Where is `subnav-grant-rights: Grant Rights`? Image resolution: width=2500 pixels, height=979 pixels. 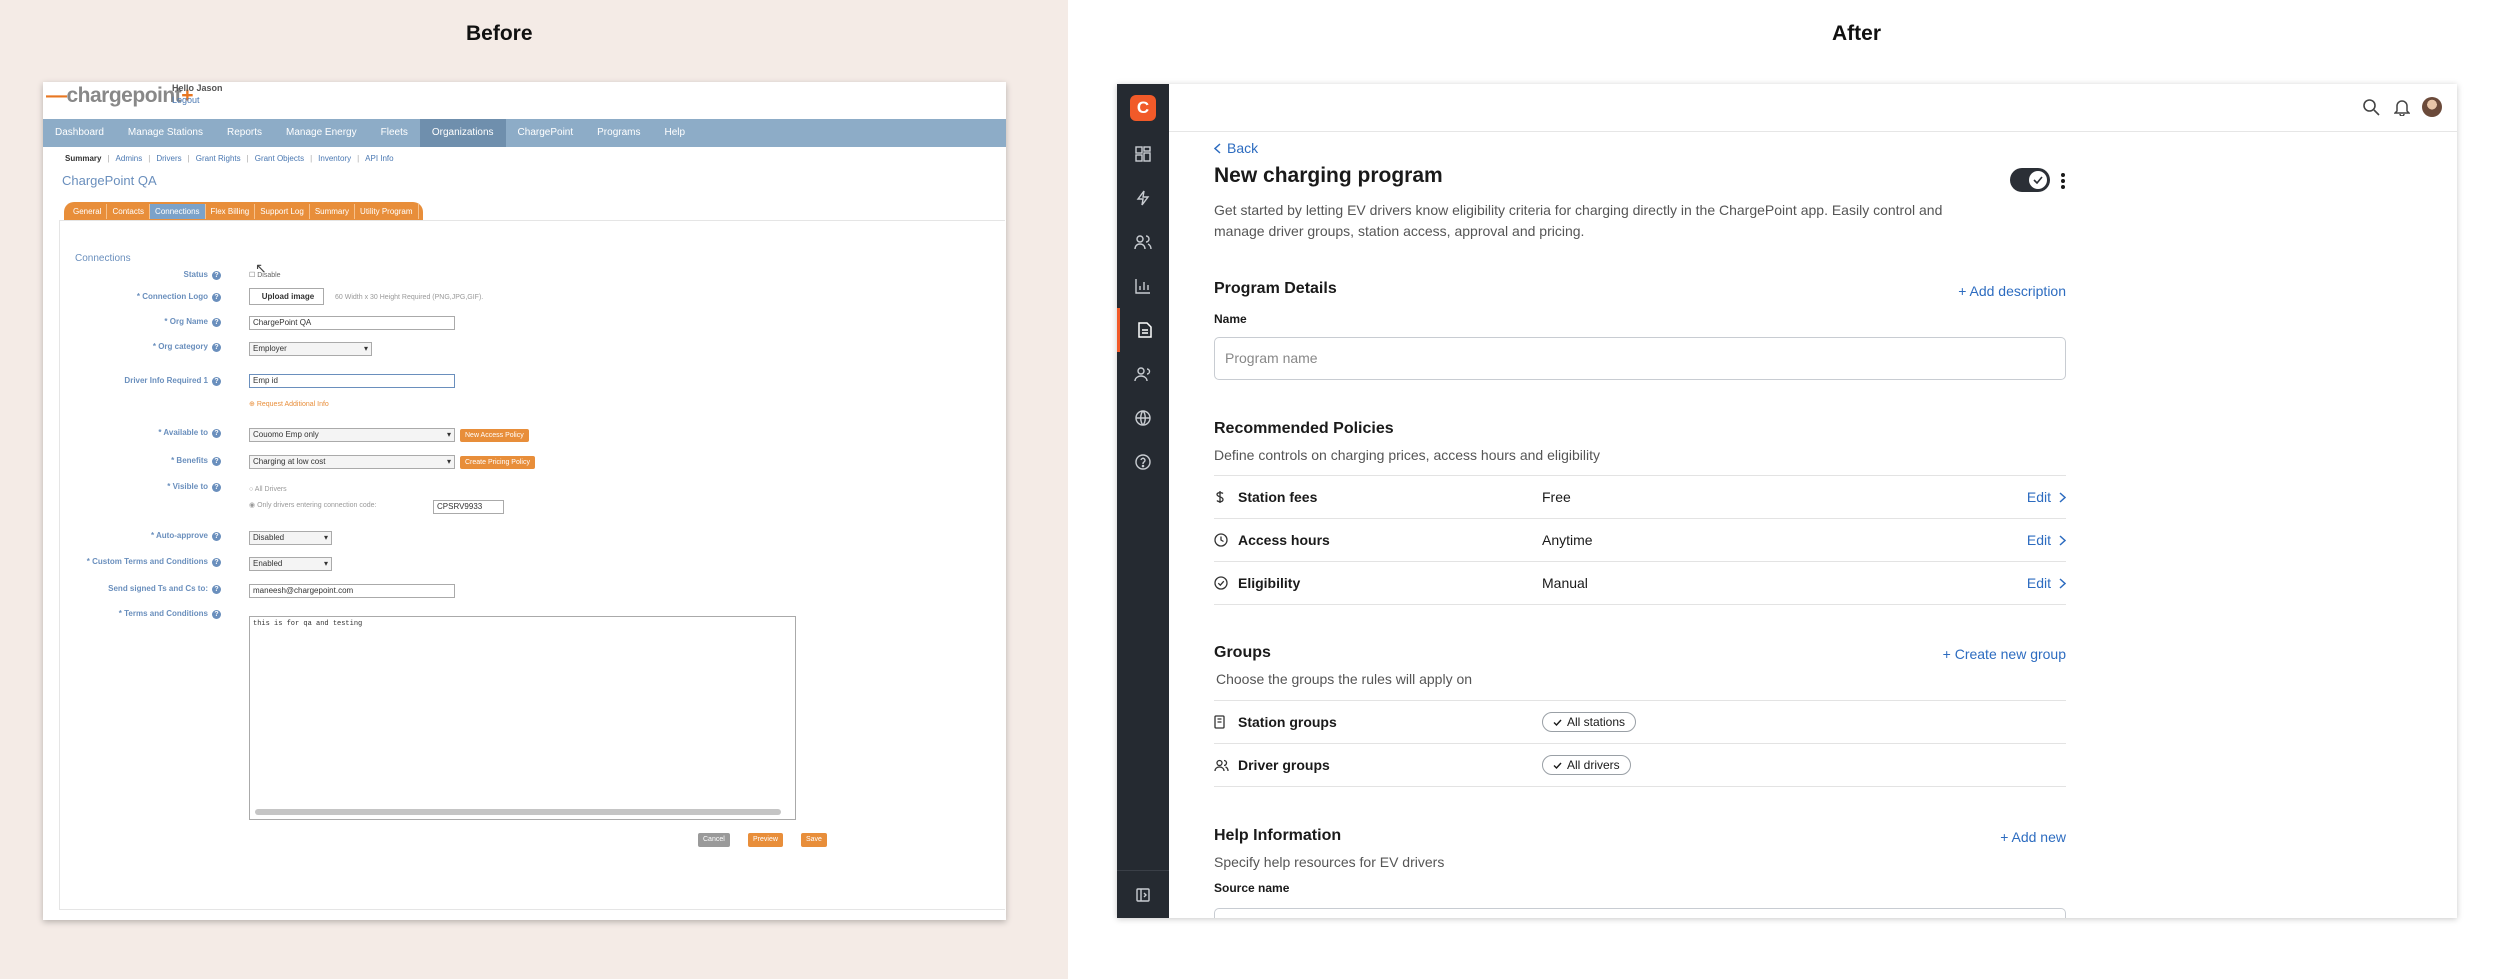 subnav-grant-rights: Grant Rights is located at coordinates (218, 158).